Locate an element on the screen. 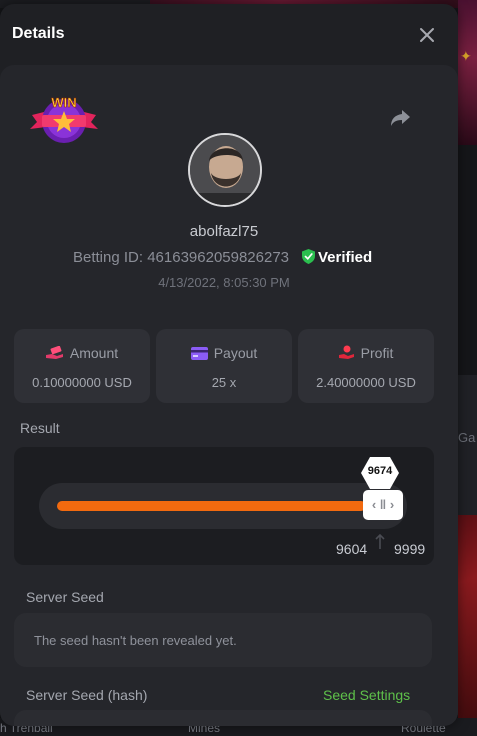 The height and width of the screenshot is (736, 477). server-seed-label: Server Seed is located at coordinates (65, 597).